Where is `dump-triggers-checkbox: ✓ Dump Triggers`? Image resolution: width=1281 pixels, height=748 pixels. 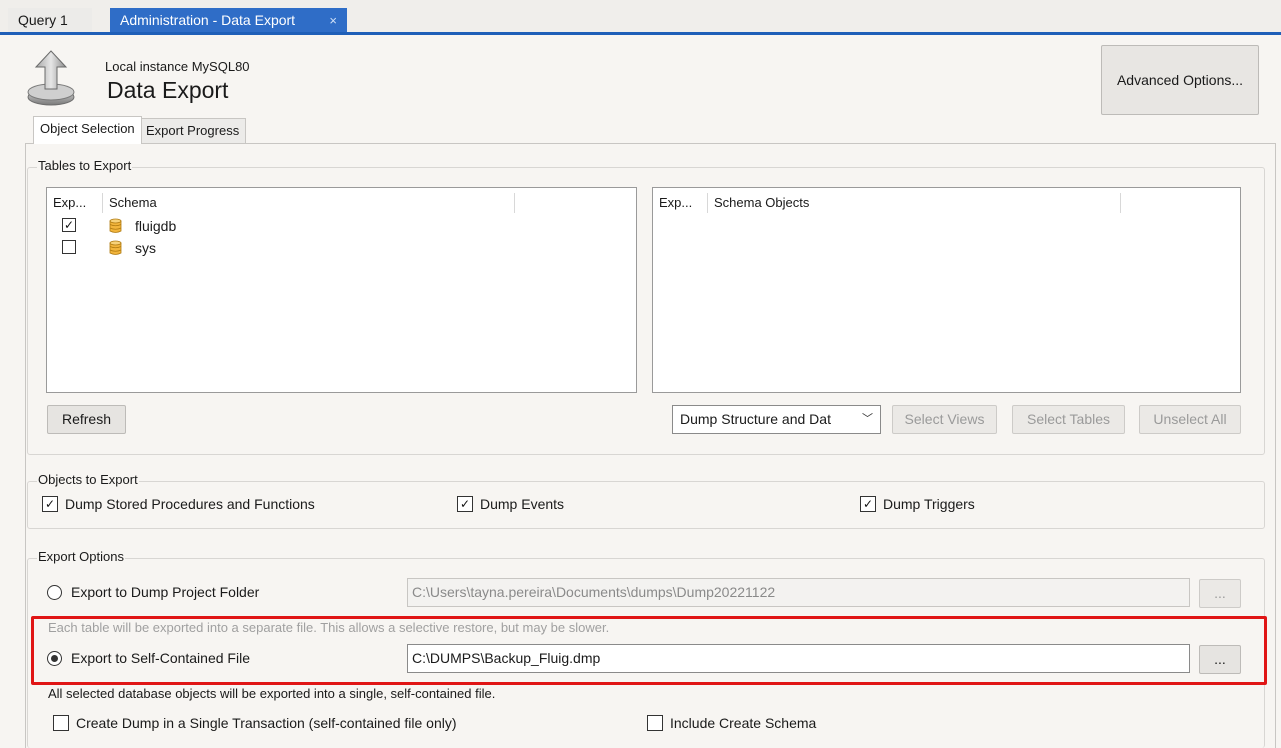
dump-triggers-checkbox: ✓ Dump Triggers is located at coordinates (917, 504).